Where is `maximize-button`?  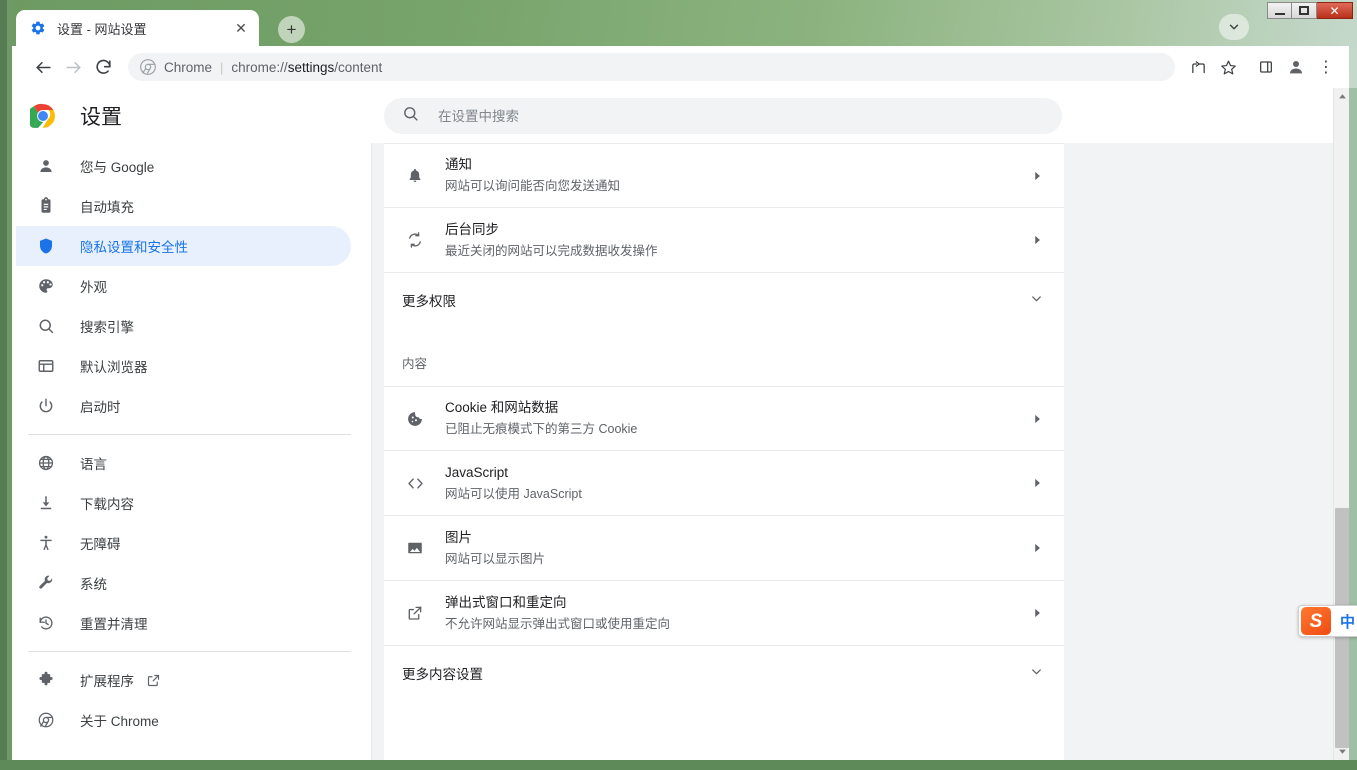
maximize-button is located at coordinates (1304, 10).